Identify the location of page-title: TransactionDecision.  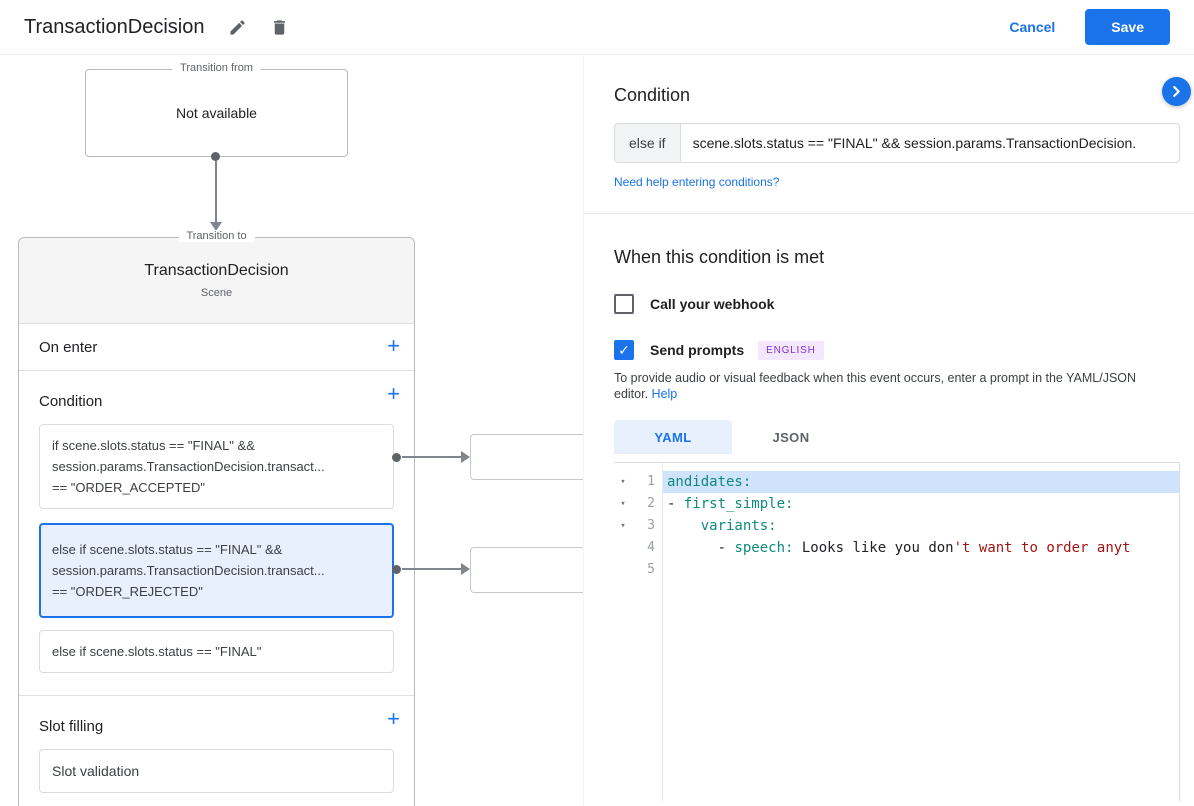
(114, 26).